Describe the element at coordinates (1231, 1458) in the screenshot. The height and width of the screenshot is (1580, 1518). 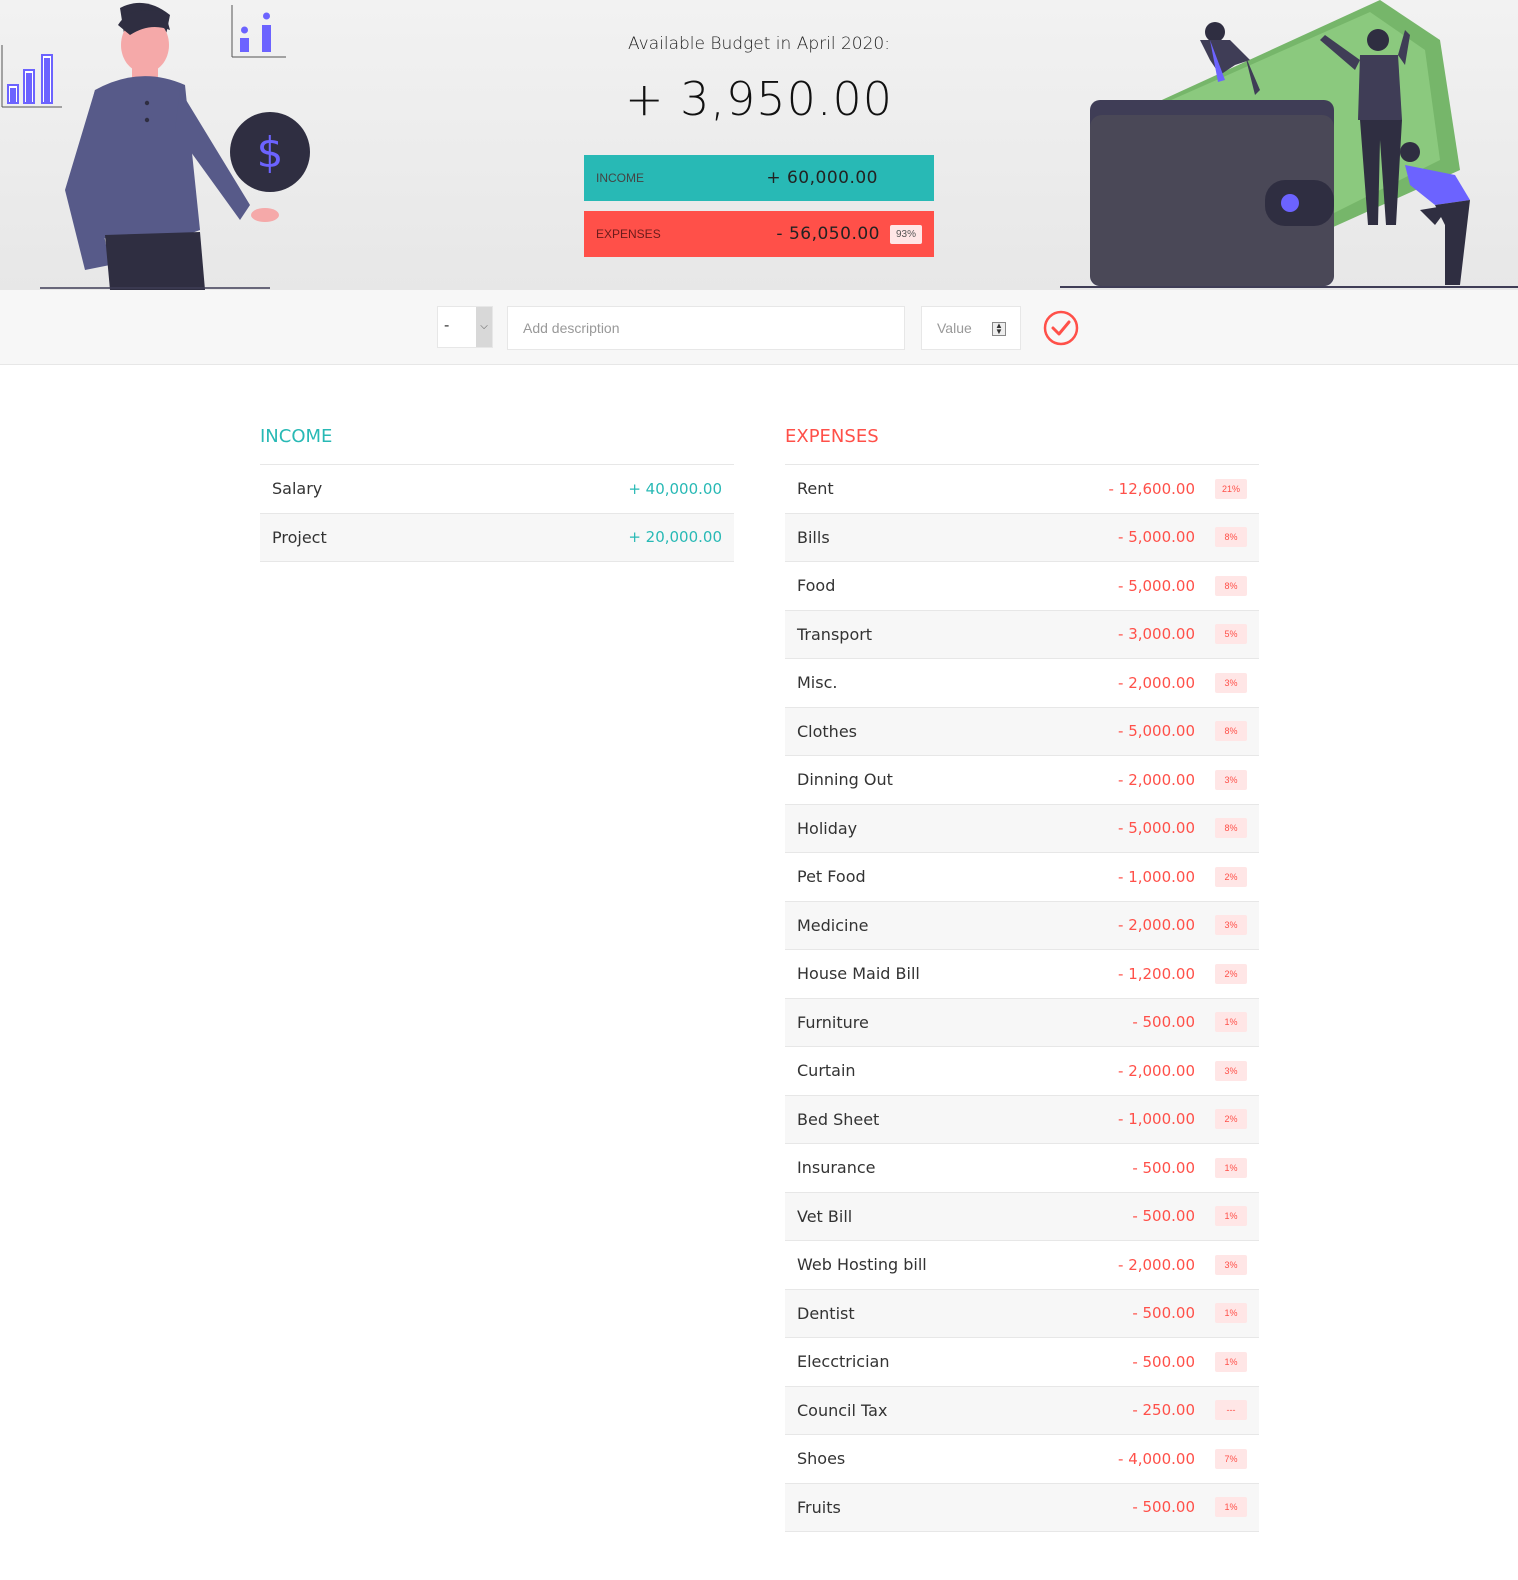
I see `item-percentage-badge: 7%` at that location.